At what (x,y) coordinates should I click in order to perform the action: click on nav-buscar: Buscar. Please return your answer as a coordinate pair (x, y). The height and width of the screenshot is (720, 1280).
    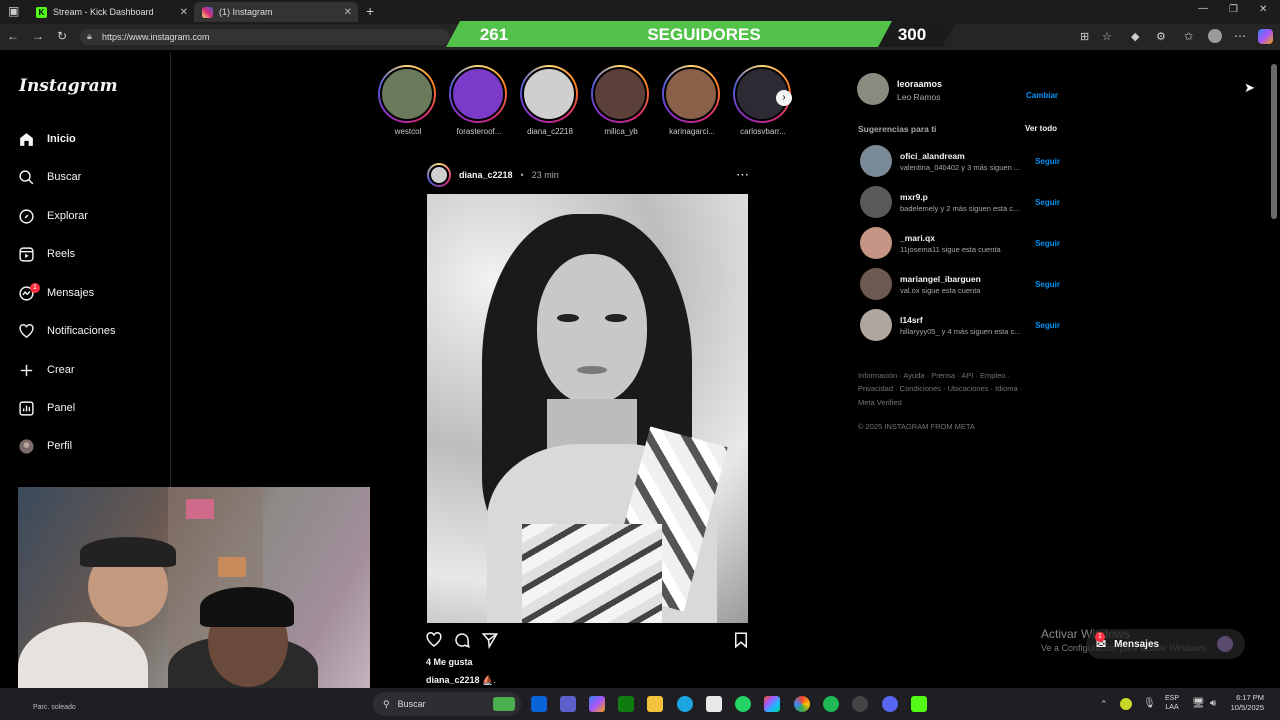
    Looking at the image, I should click on (88, 177).